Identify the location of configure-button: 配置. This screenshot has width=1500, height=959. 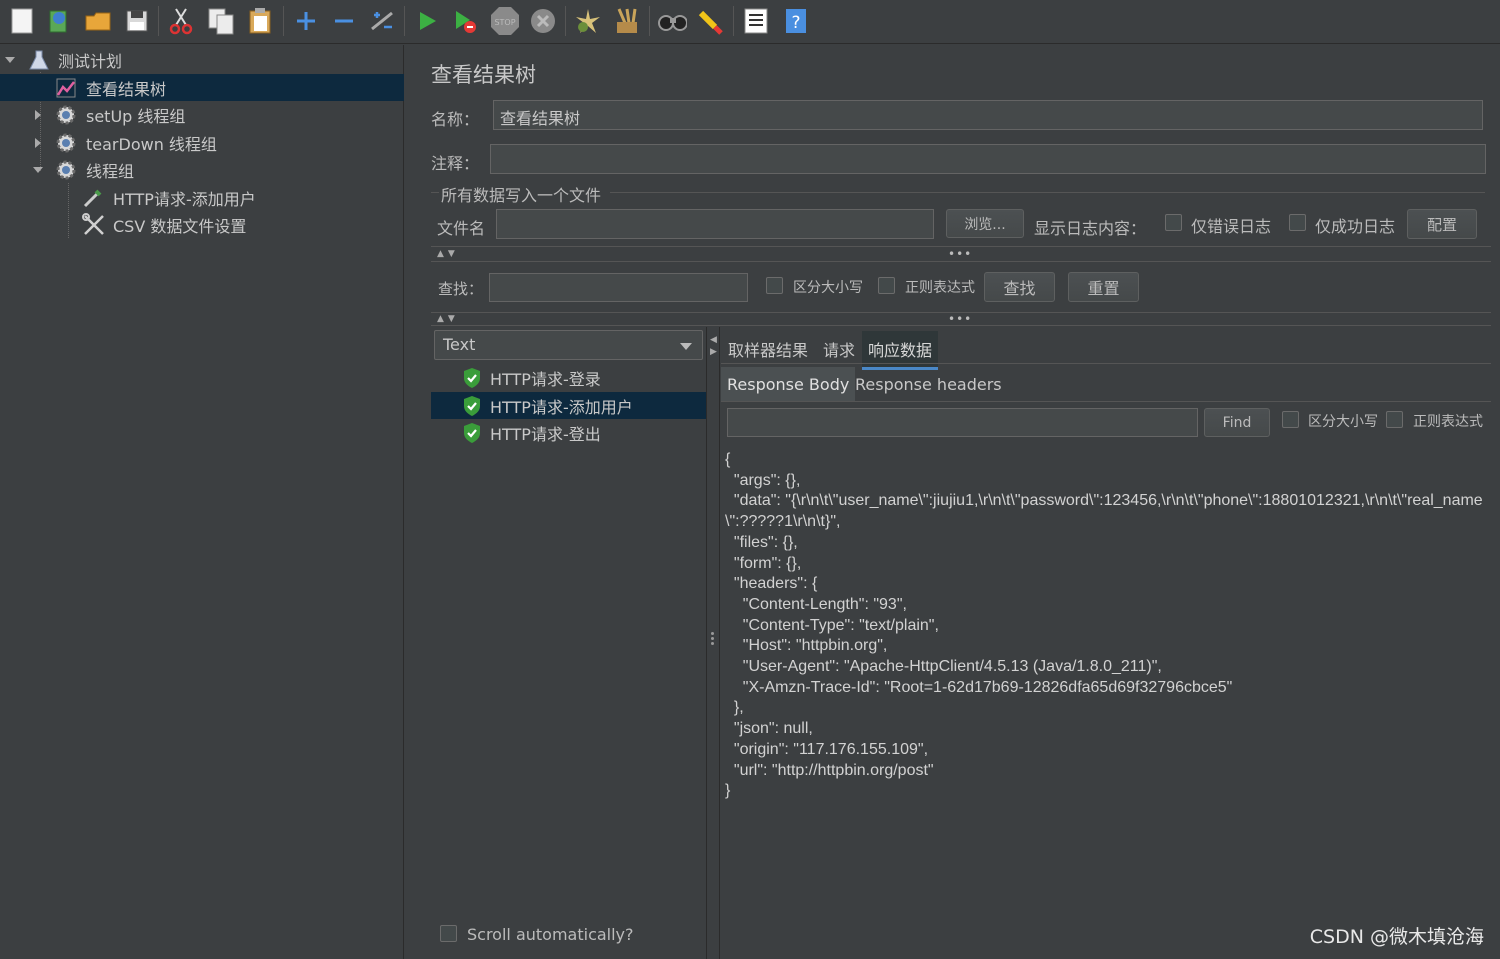
(1442, 224).